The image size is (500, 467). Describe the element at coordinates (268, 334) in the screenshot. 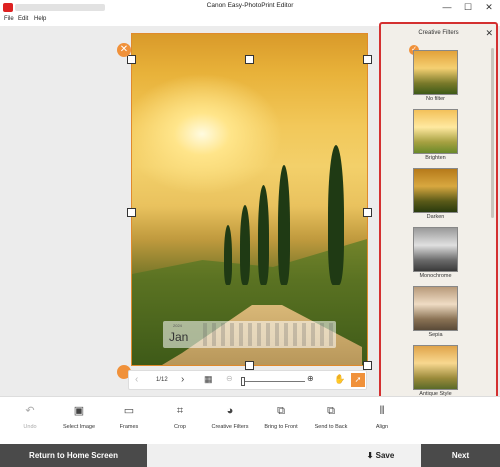

I see `calendar-days-grid` at that location.